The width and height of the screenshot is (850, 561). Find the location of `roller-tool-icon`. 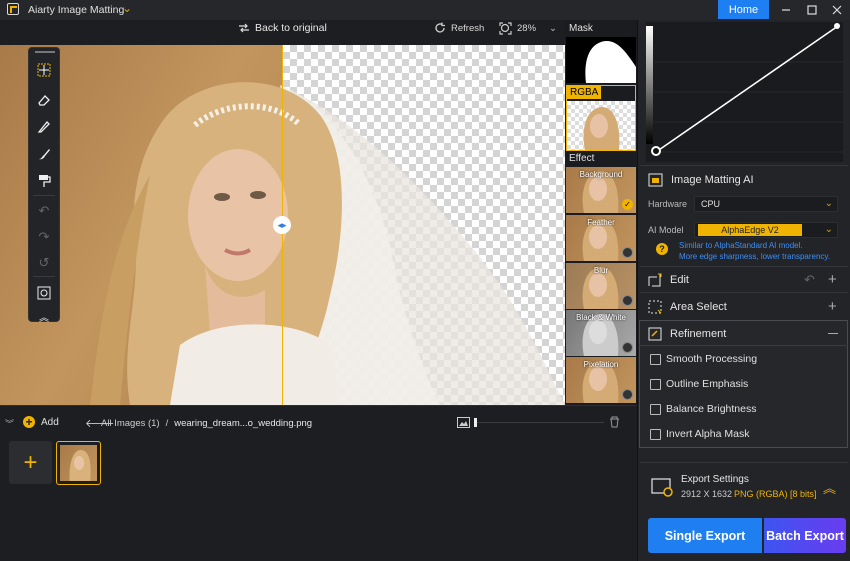

roller-tool-icon is located at coordinates (44, 181).